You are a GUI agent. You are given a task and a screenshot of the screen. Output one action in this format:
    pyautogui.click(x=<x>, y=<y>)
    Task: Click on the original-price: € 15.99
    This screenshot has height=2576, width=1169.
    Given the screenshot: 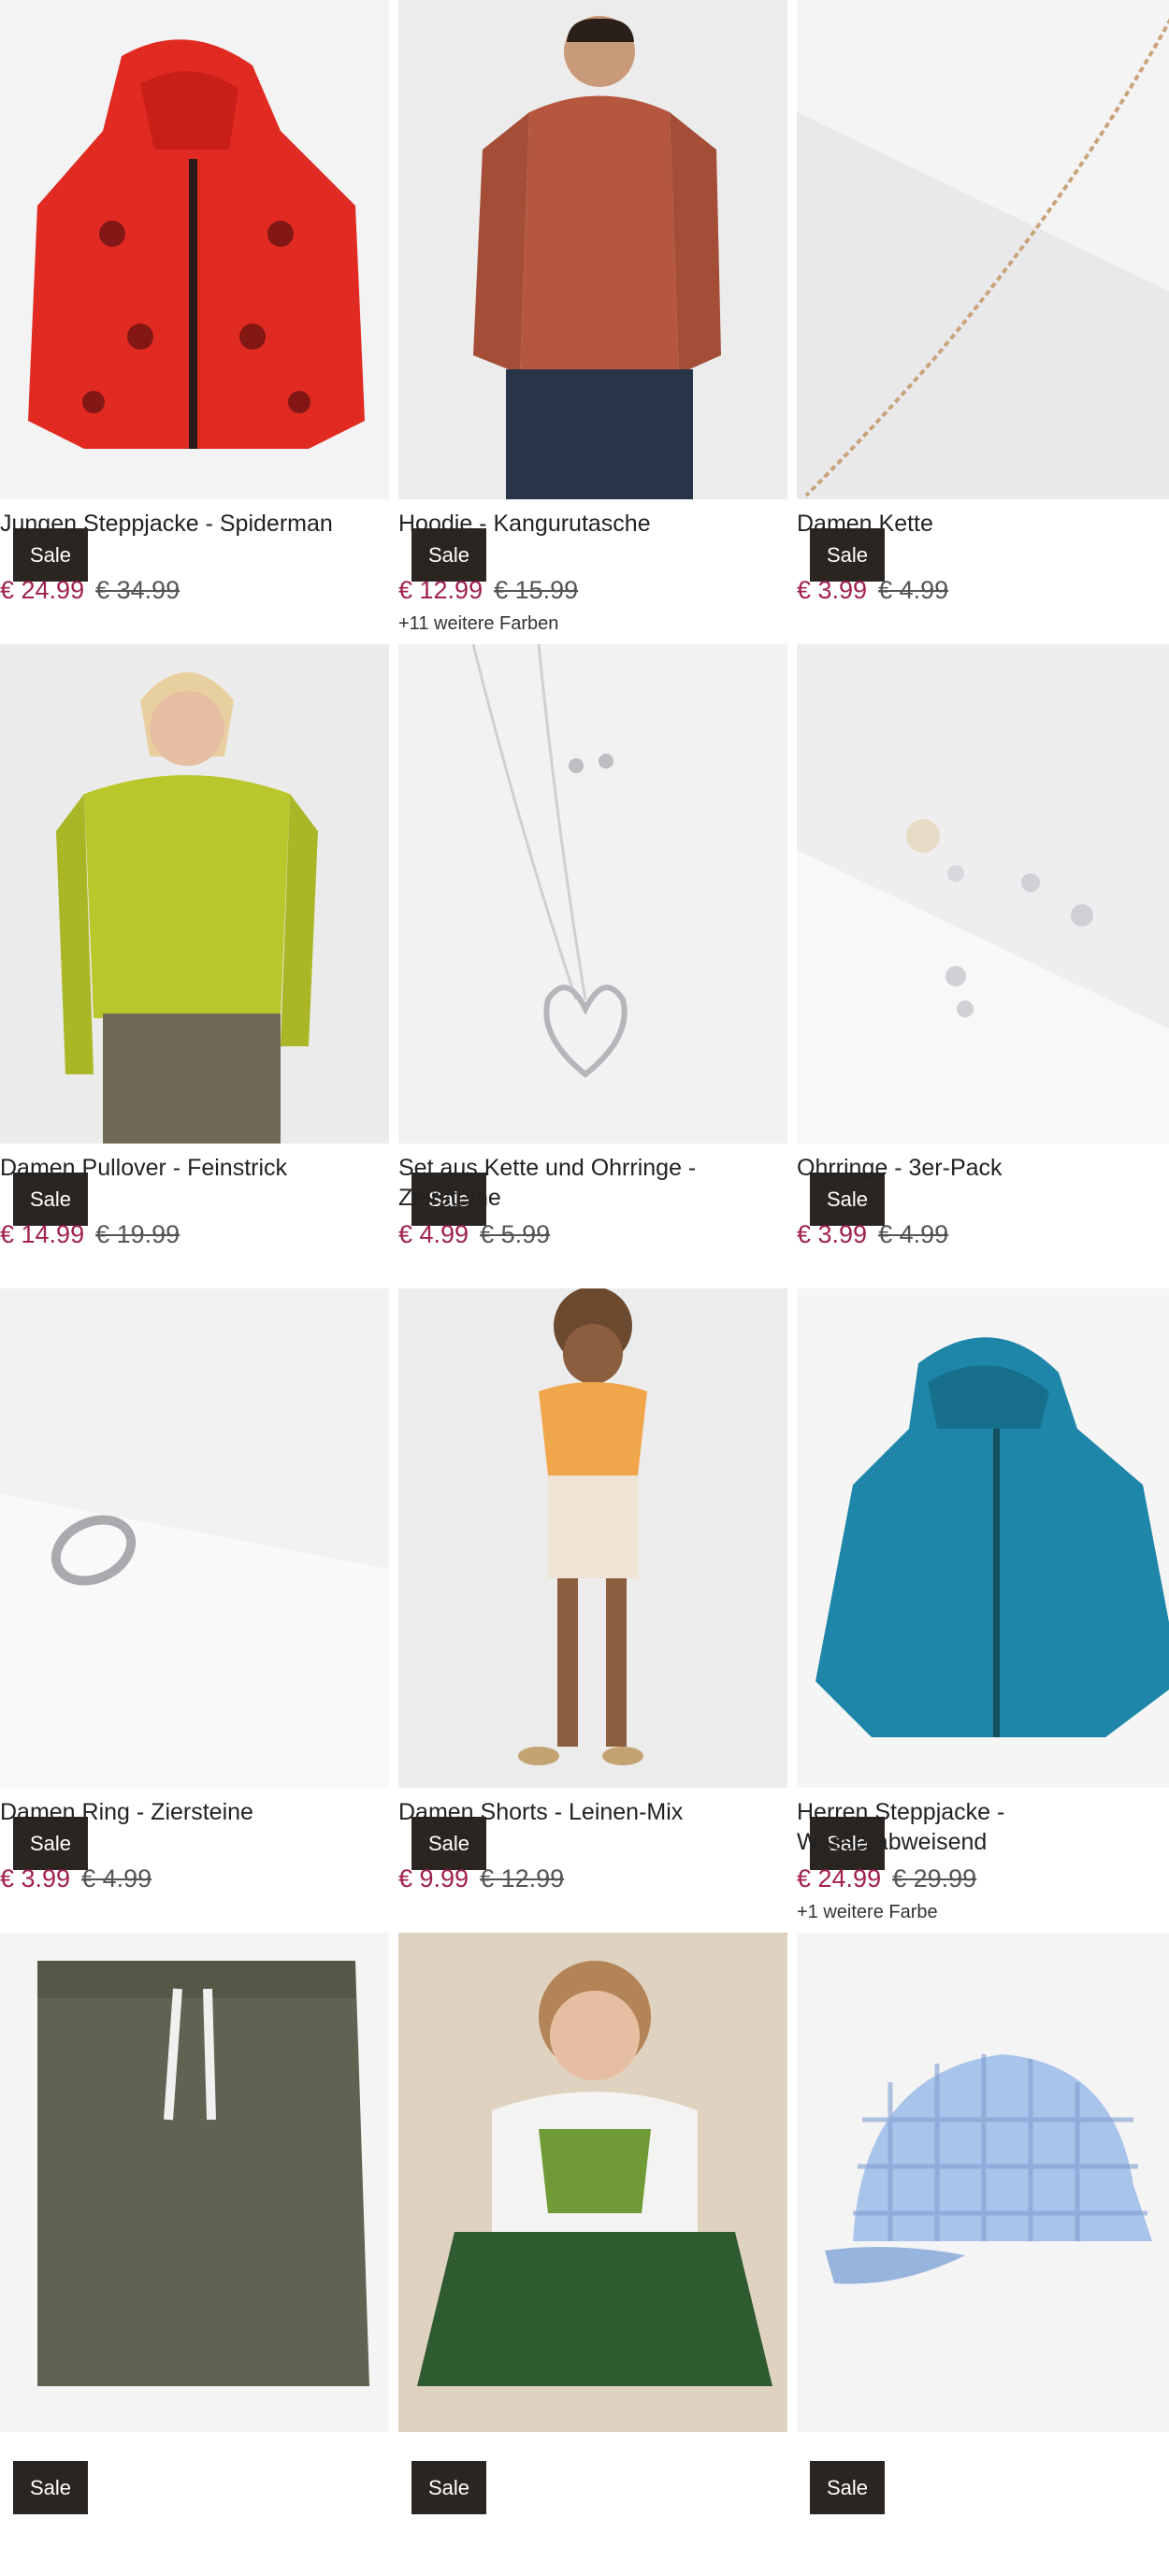 What is the action you would take?
    pyautogui.click(x=537, y=590)
    